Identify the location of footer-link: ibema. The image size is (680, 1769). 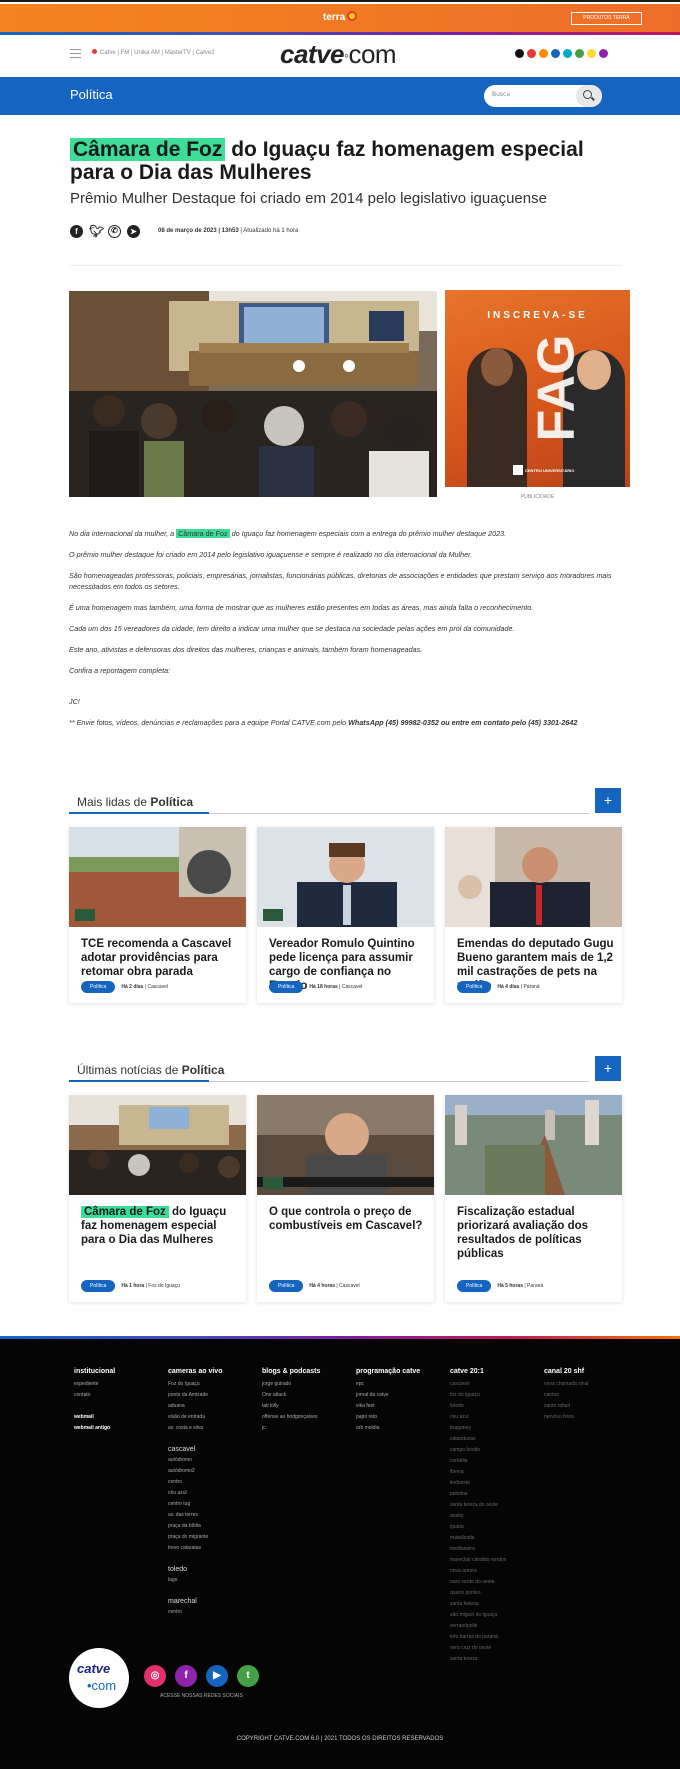
(478, 1472).